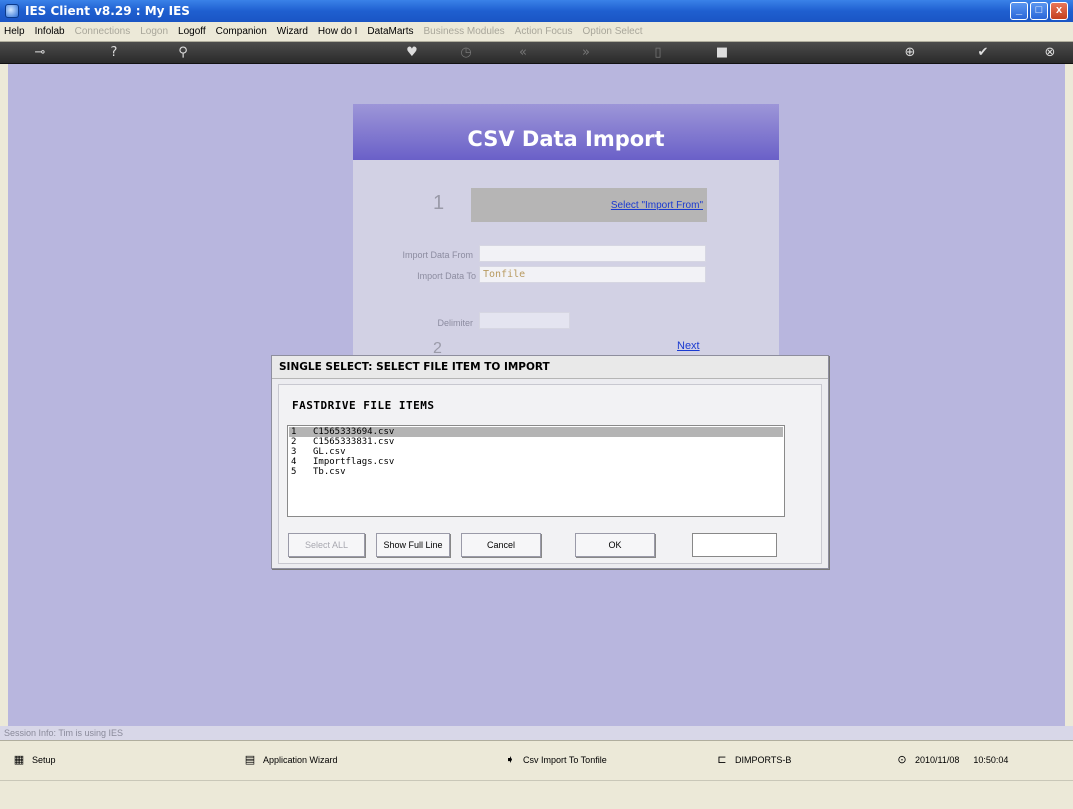 The image size is (1073, 809). Describe the element at coordinates (329, 472) in the screenshot. I see `list-item-name: Tb.csv` at that location.